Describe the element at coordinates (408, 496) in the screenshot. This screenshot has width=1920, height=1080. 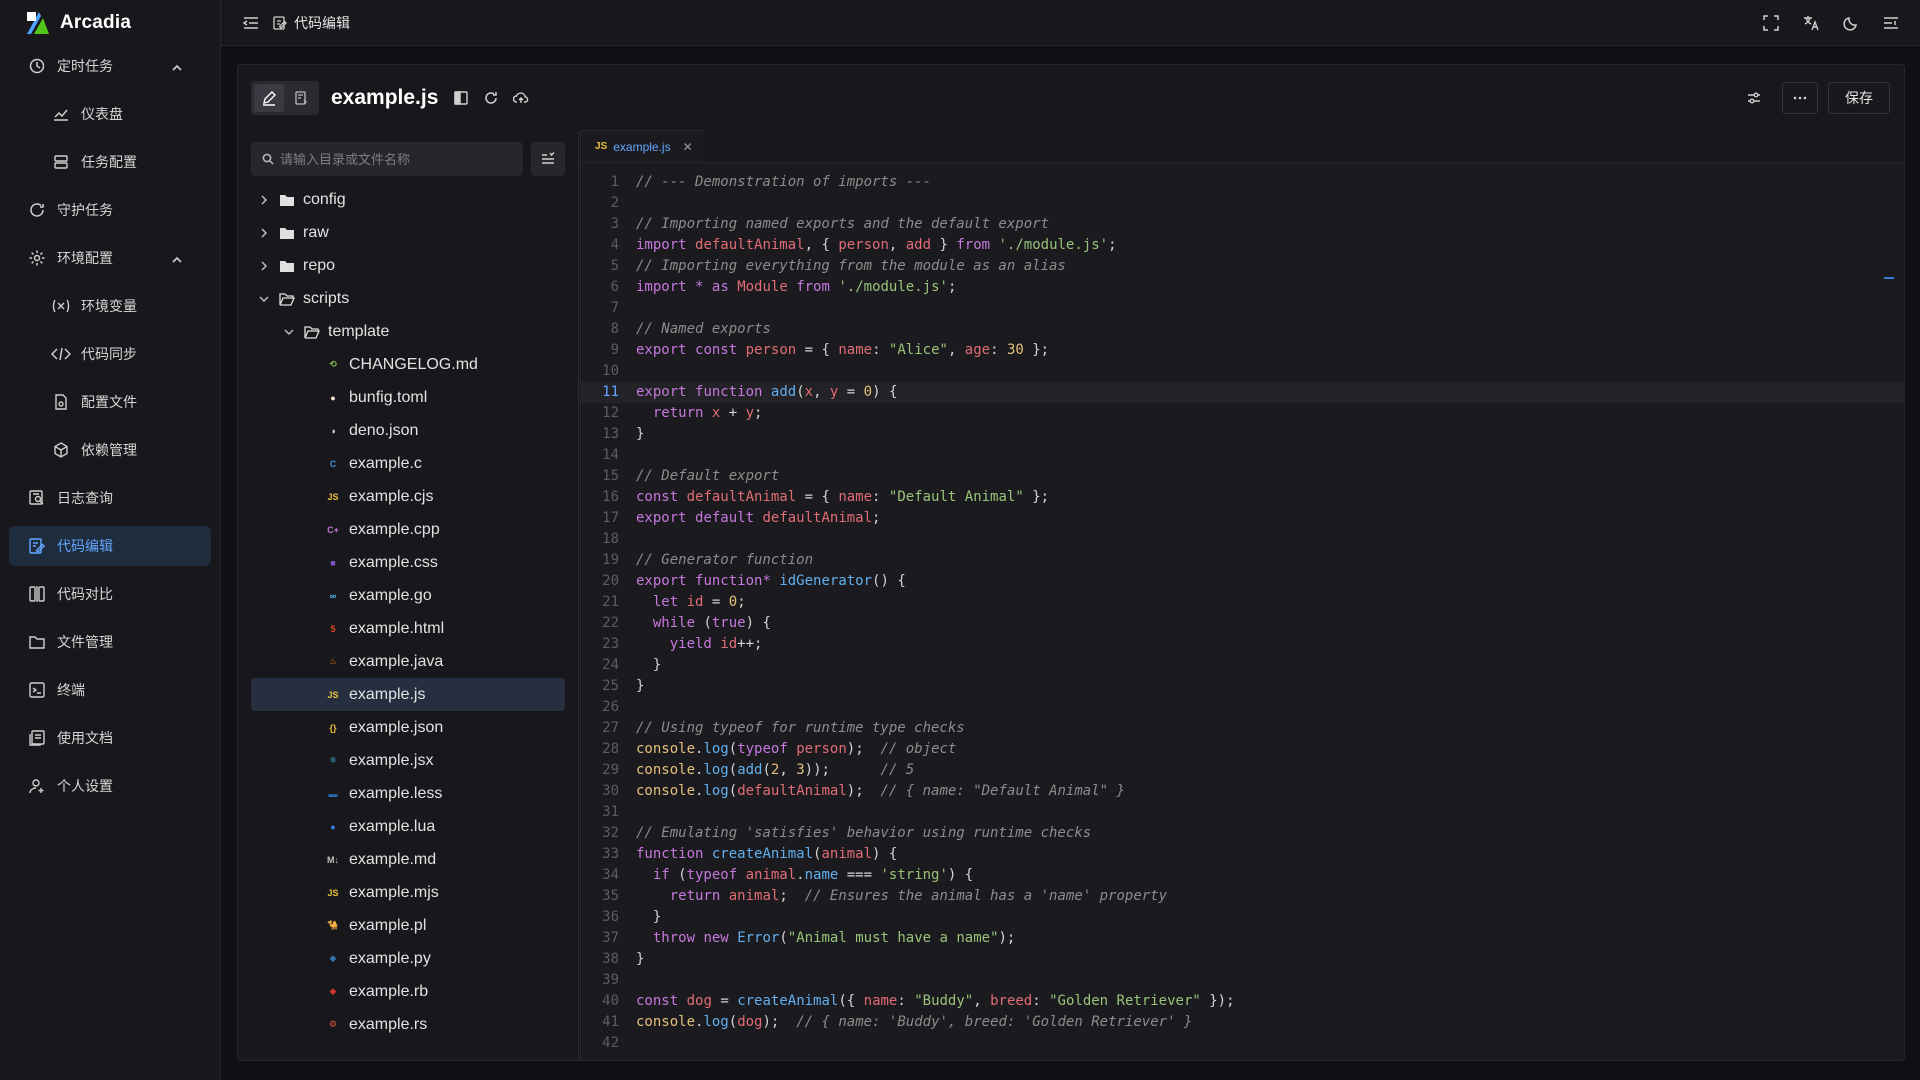
I see `tree-file: JS example.cjs` at that location.